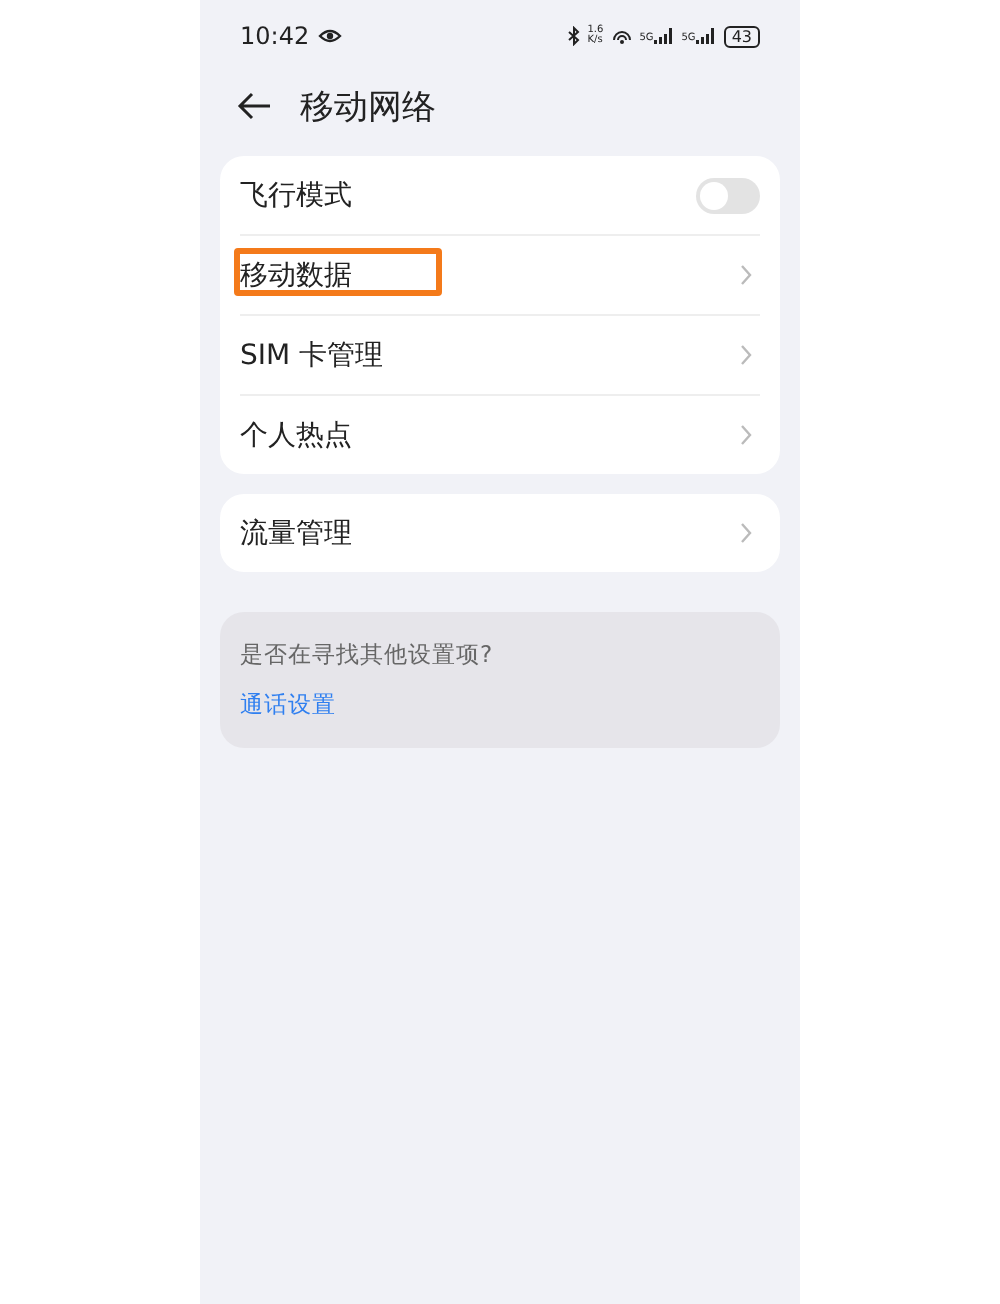 The height and width of the screenshot is (1304, 1000). Describe the element at coordinates (329, 36) in the screenshot. I see `eye-icon` at that location.